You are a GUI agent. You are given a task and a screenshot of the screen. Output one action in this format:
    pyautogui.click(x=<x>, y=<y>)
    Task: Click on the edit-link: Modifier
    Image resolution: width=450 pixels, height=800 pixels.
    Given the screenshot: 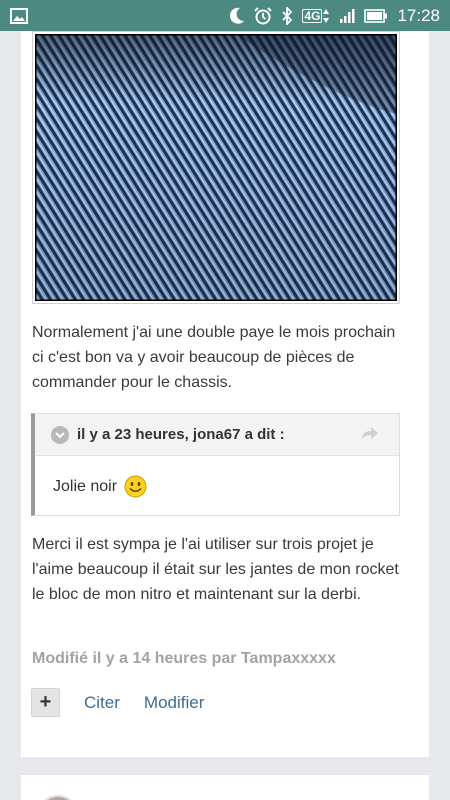 What is the action you would take?
    pyautogui.click(x=174, y=703)
    